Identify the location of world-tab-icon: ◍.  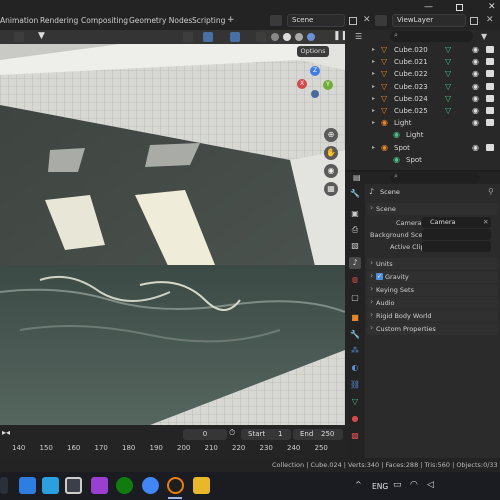
(355, 280).